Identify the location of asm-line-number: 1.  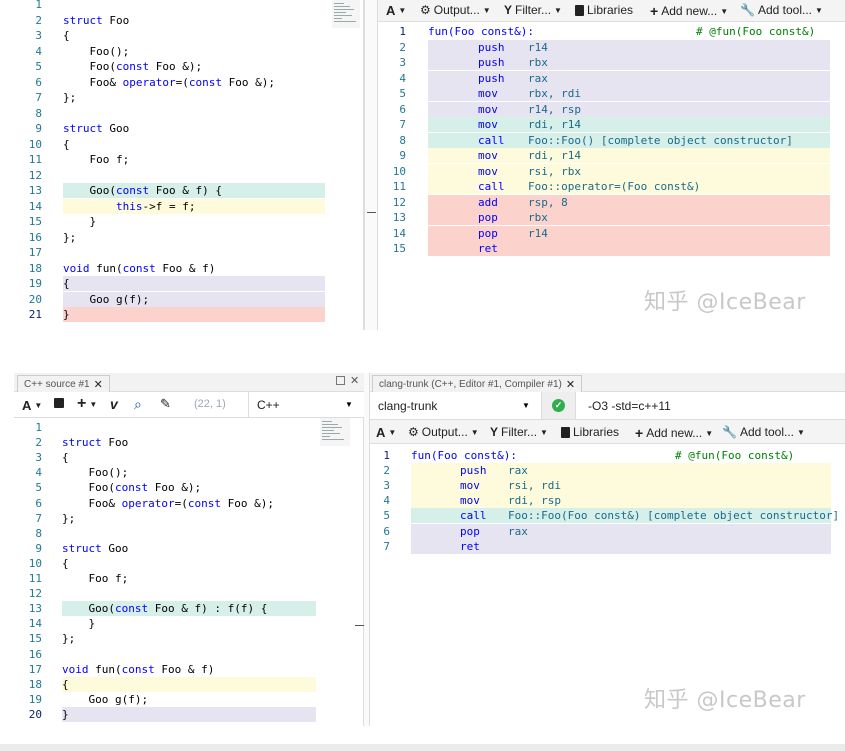
(386, 455).